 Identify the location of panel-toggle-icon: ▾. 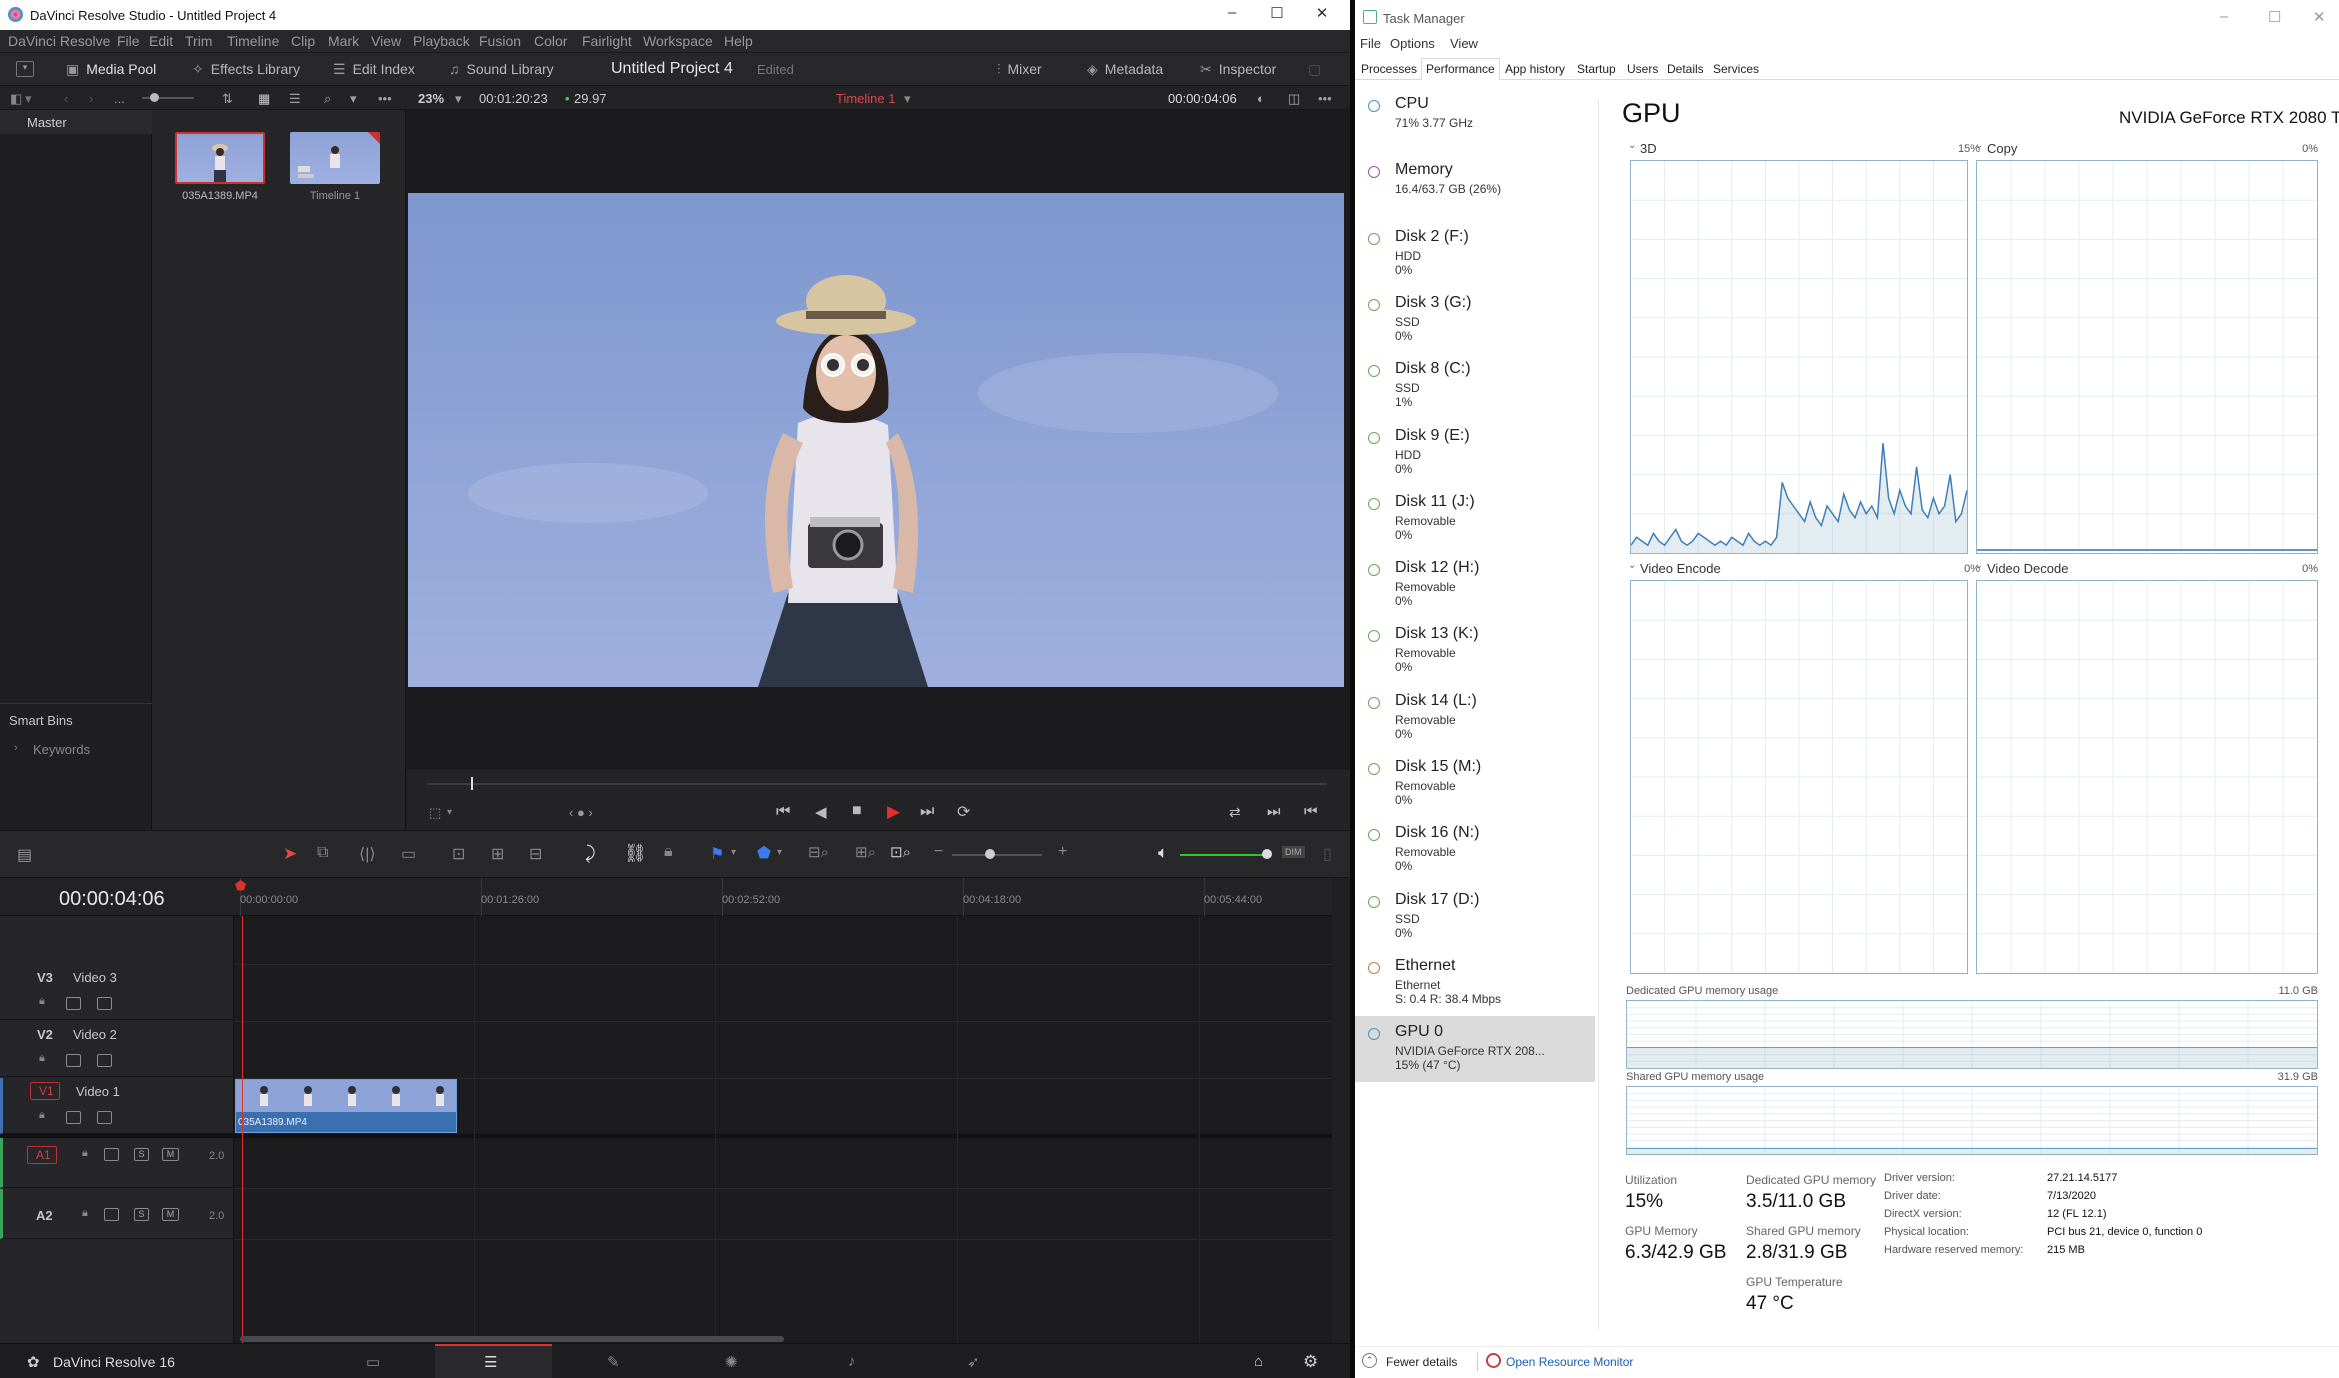
(25, 69).